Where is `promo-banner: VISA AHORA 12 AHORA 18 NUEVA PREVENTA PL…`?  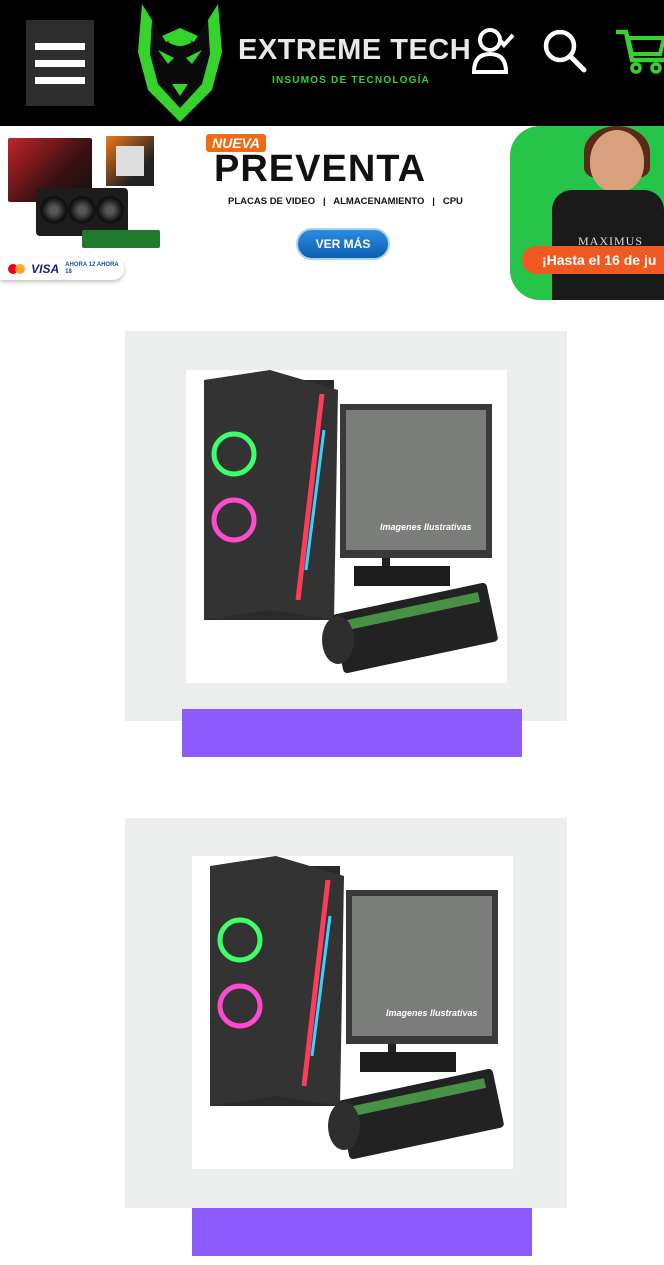 promo-banner: VISA AHORA 12 AHORA 18 NUEVA PREVENTA PL… is located at coordinates (332, 213).